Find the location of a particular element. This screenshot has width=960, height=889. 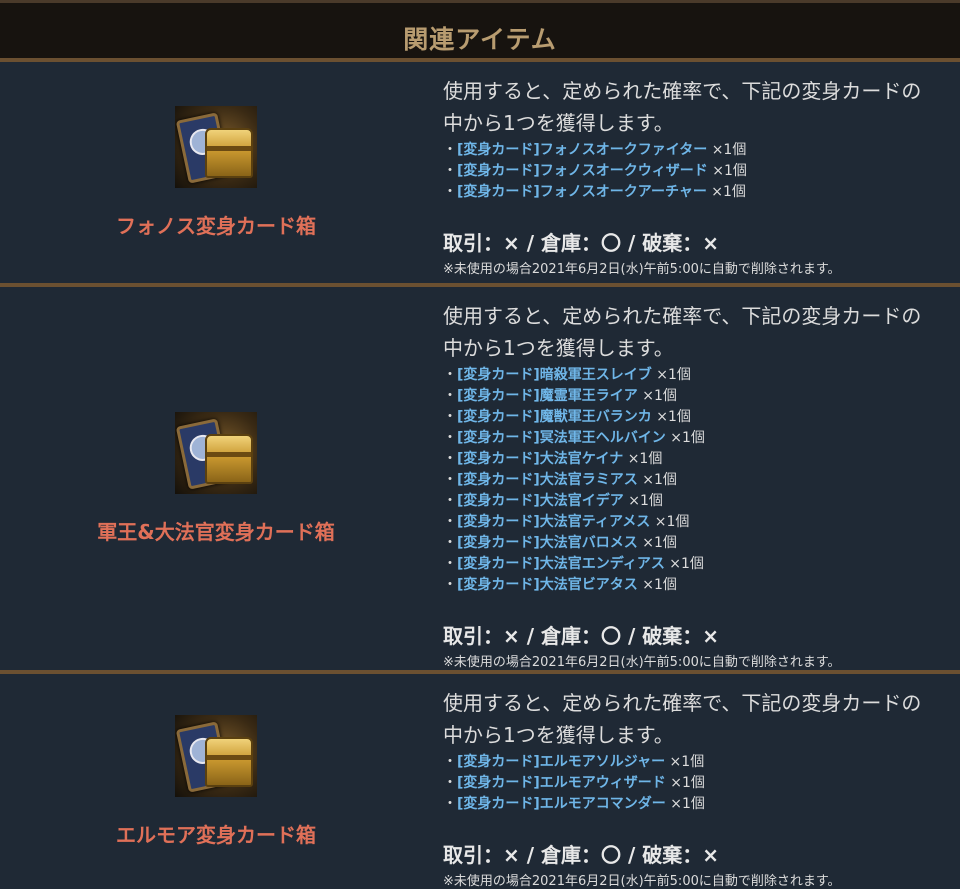

list-item: ・[変身カード]大法官ティアメス ×1個 is located at coordinates (566, 522).